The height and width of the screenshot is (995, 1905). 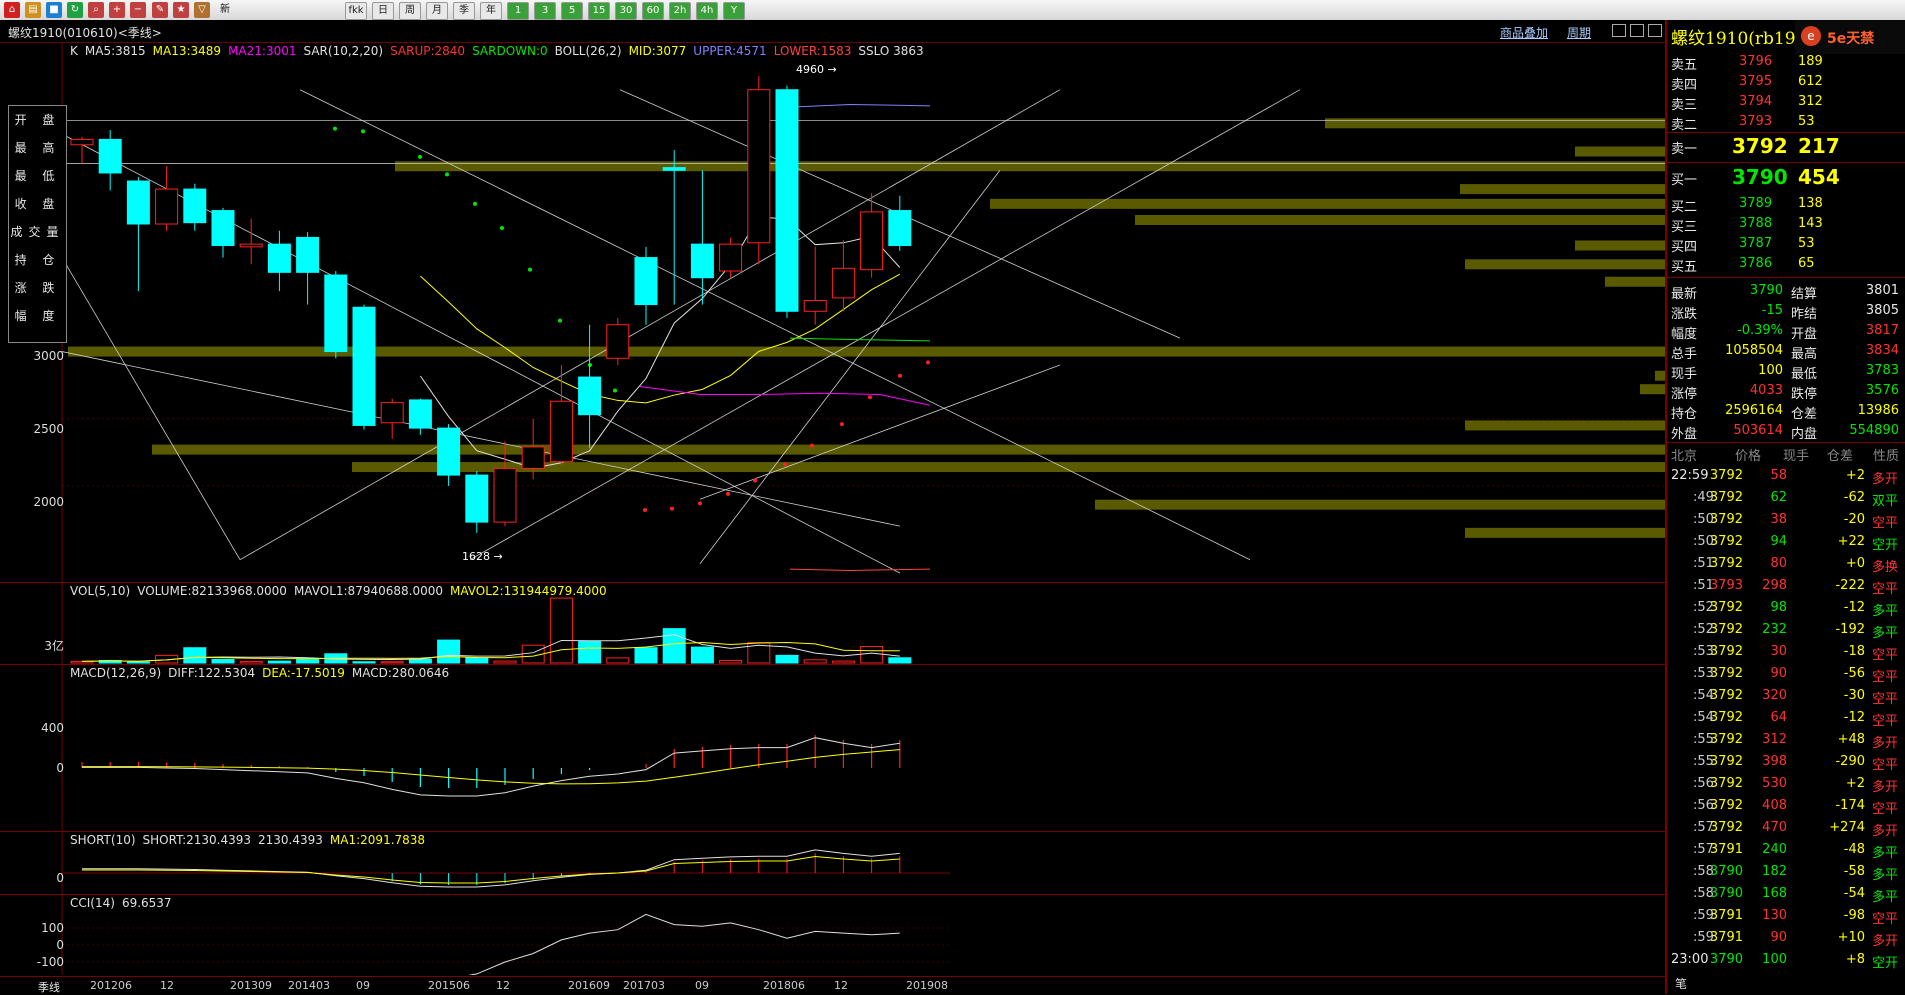 What do you see at coordinates (518, 11) in the screenshot?
I see `period-button: 1` at bounding box center [518, 11].